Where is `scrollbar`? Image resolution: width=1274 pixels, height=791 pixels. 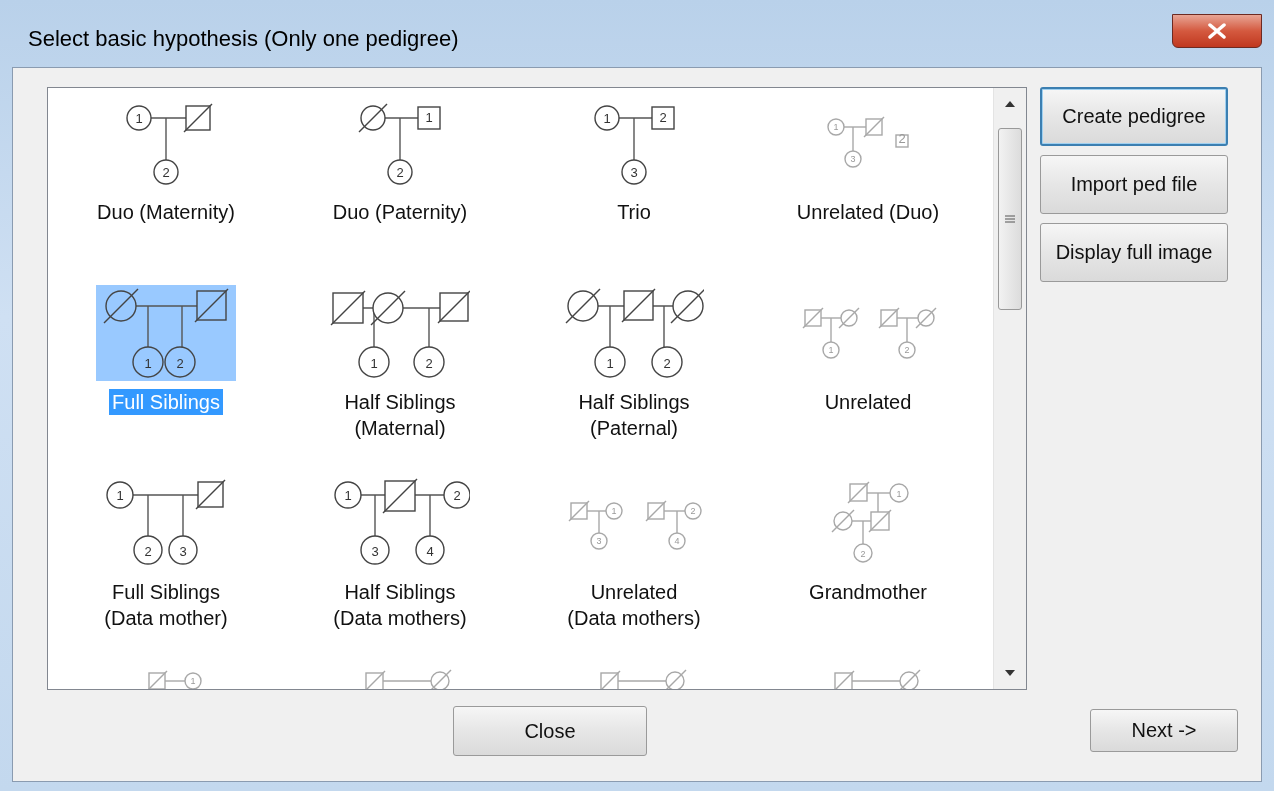 scrollbar is located at coordinates (1009, 388).